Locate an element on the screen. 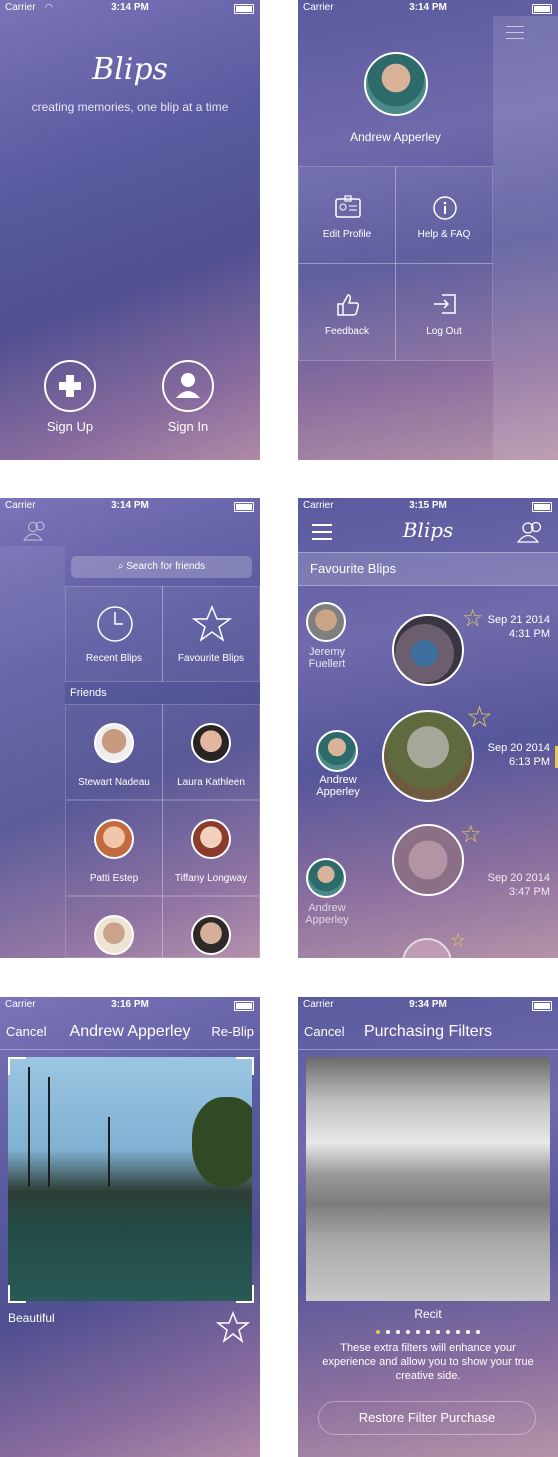 This screenshot has height=1457, width=558. friend-cell: Tiffany Longway is located at coordinates (211, 848).